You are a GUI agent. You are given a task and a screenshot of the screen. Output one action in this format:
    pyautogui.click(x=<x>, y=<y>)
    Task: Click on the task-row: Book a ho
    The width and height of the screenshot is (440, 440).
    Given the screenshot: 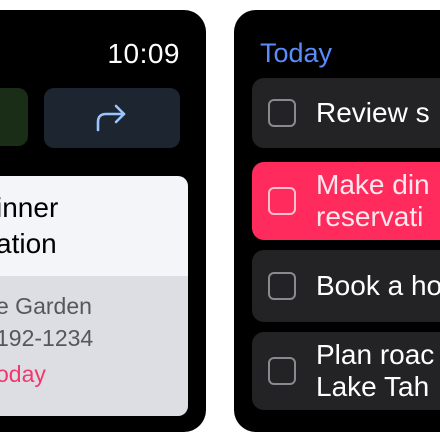 What is the action you would take?
    pyautogui.click(x=346, y=286)
    